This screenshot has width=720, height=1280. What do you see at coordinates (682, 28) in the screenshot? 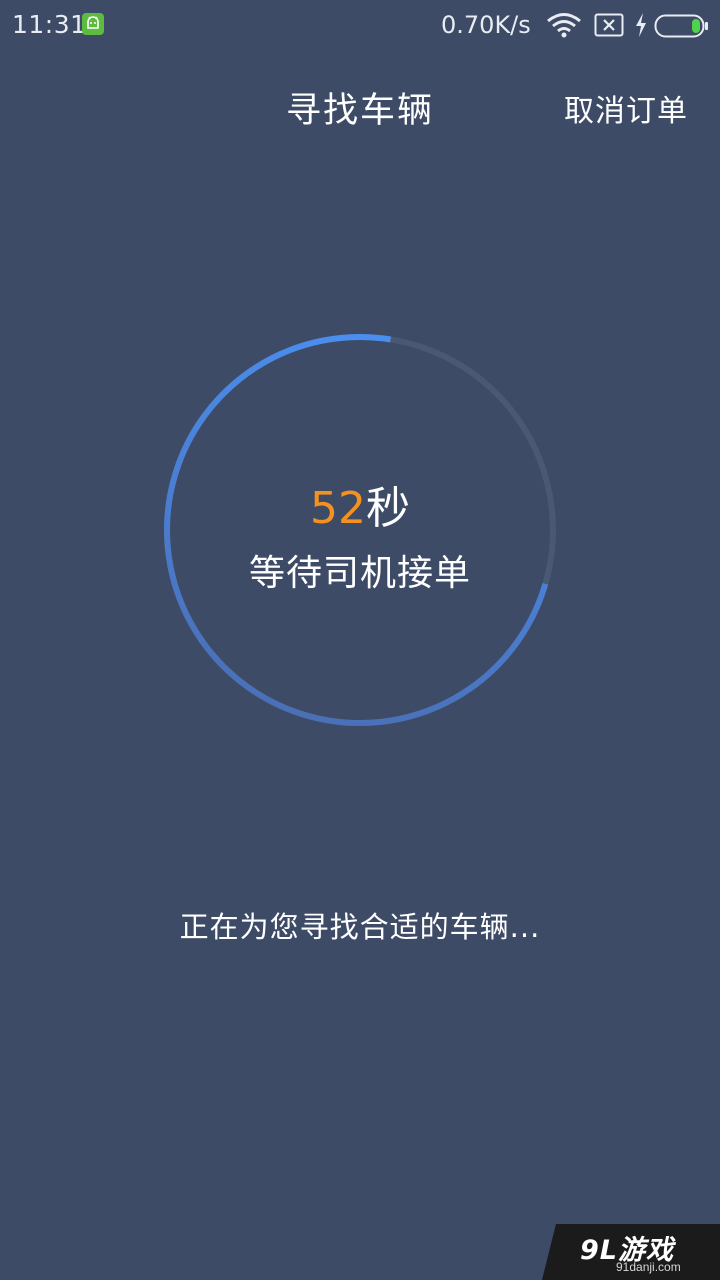
I see `battery-icon` at bounding box center [682, 28].